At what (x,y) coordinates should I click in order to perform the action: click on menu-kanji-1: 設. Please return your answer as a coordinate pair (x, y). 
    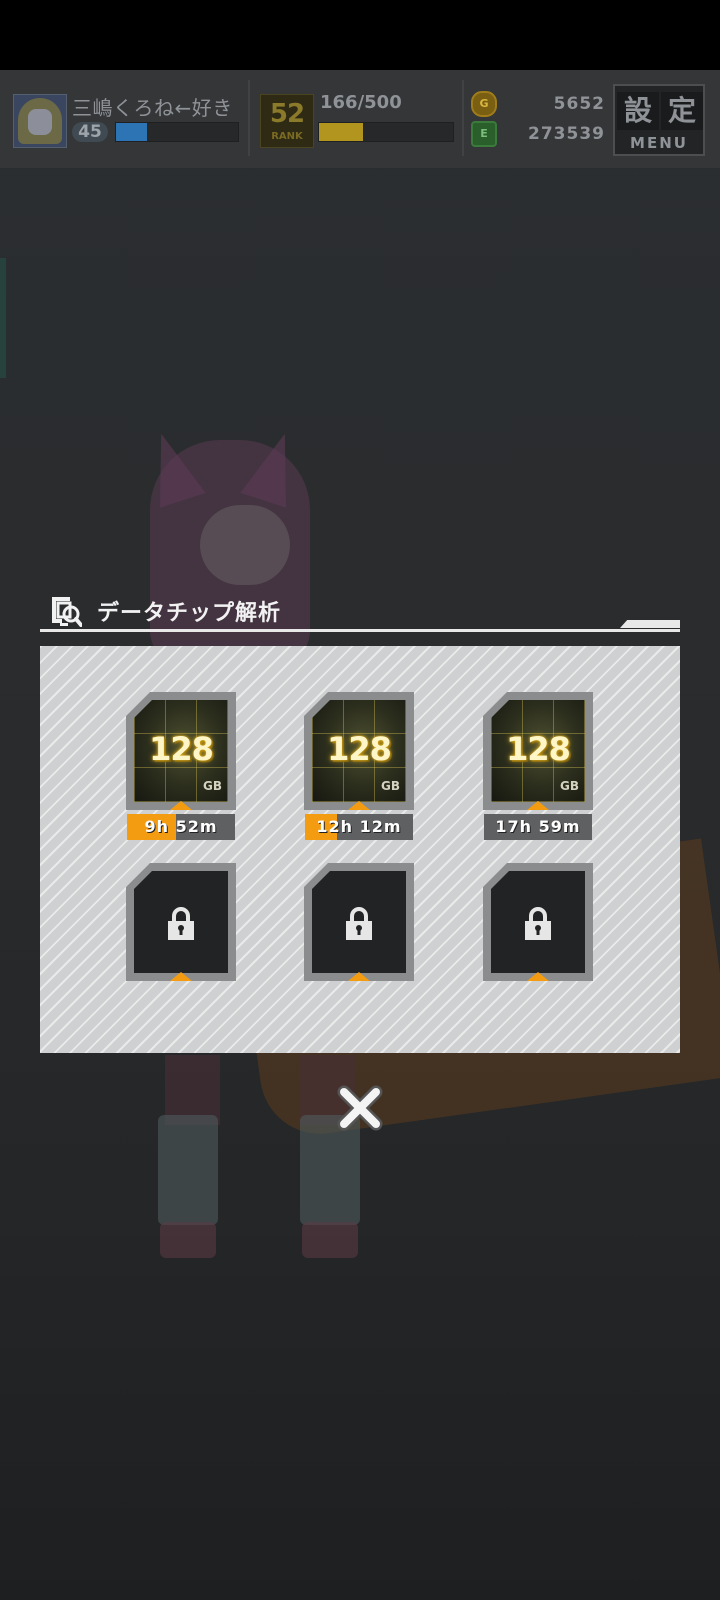
    Looking at the image, I should click on (638, 111).